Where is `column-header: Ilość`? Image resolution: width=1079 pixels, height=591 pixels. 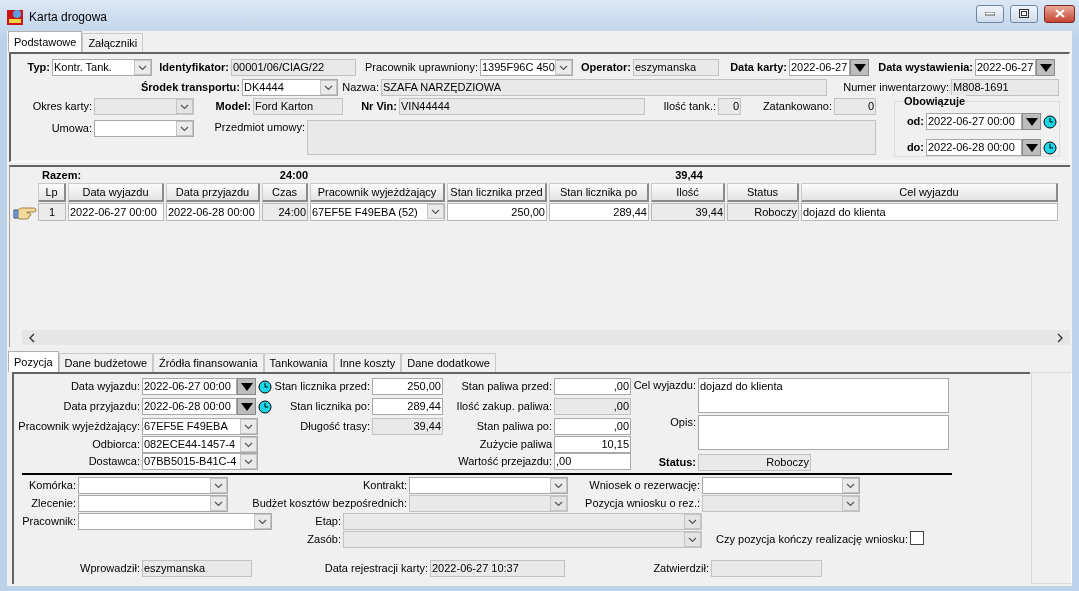
column-header: Ilość is located at coordinates (688, 192).